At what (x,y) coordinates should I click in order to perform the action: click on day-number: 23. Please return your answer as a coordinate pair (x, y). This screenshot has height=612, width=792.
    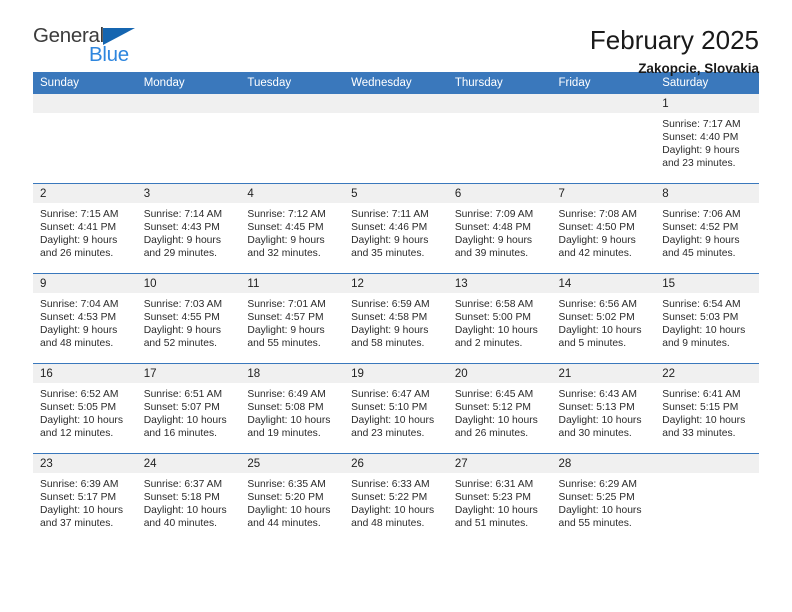
    Looking at the image, I should click on (85, 463).